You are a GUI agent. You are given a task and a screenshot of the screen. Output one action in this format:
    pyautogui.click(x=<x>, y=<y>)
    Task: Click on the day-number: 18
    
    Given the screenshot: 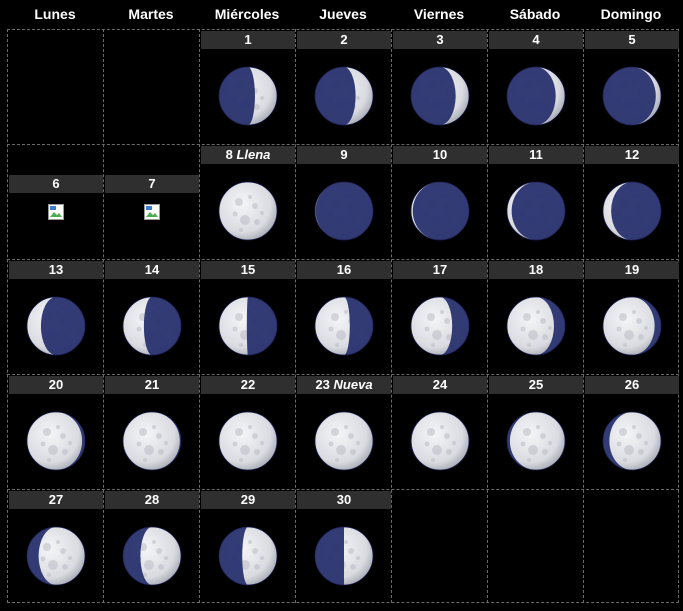 What is the action you would take?
    pyautogui.click(x=536, y=270)
    